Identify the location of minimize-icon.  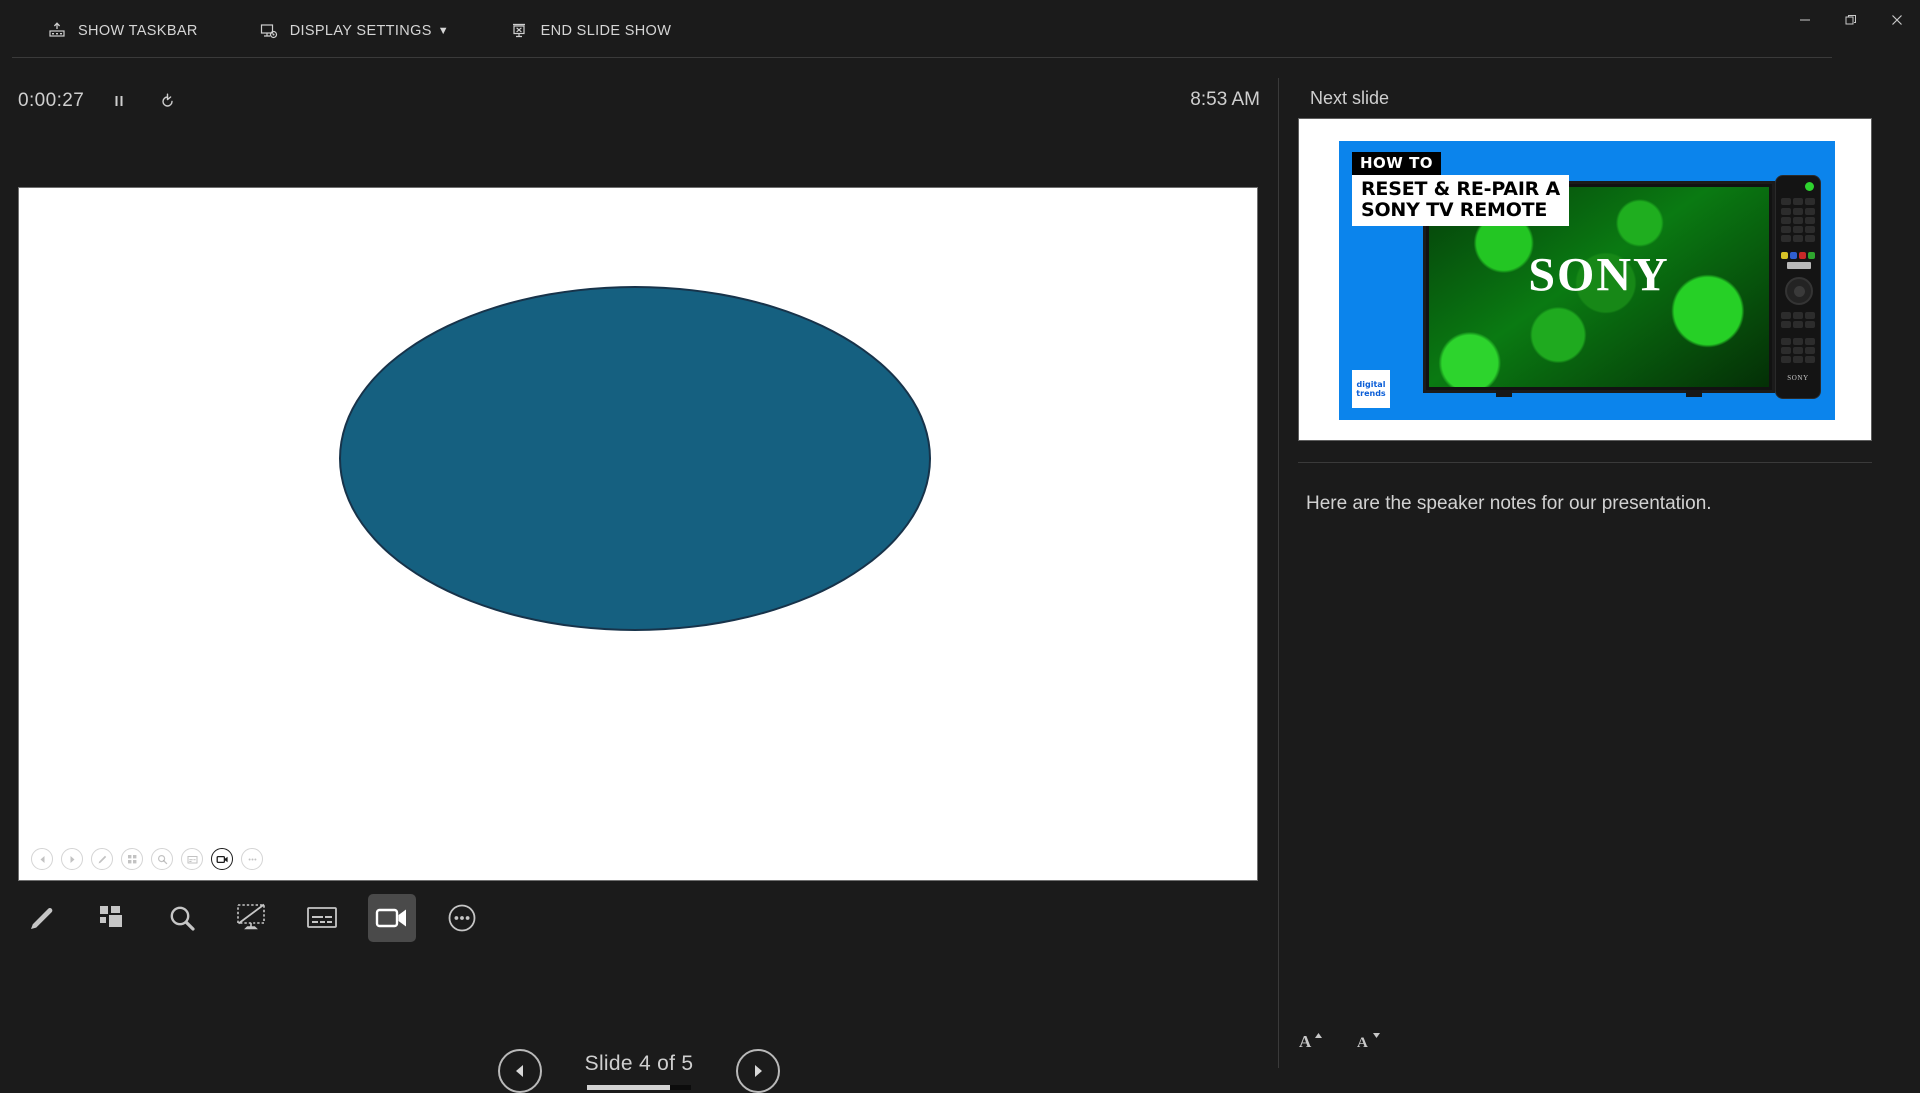
(1805, 20).